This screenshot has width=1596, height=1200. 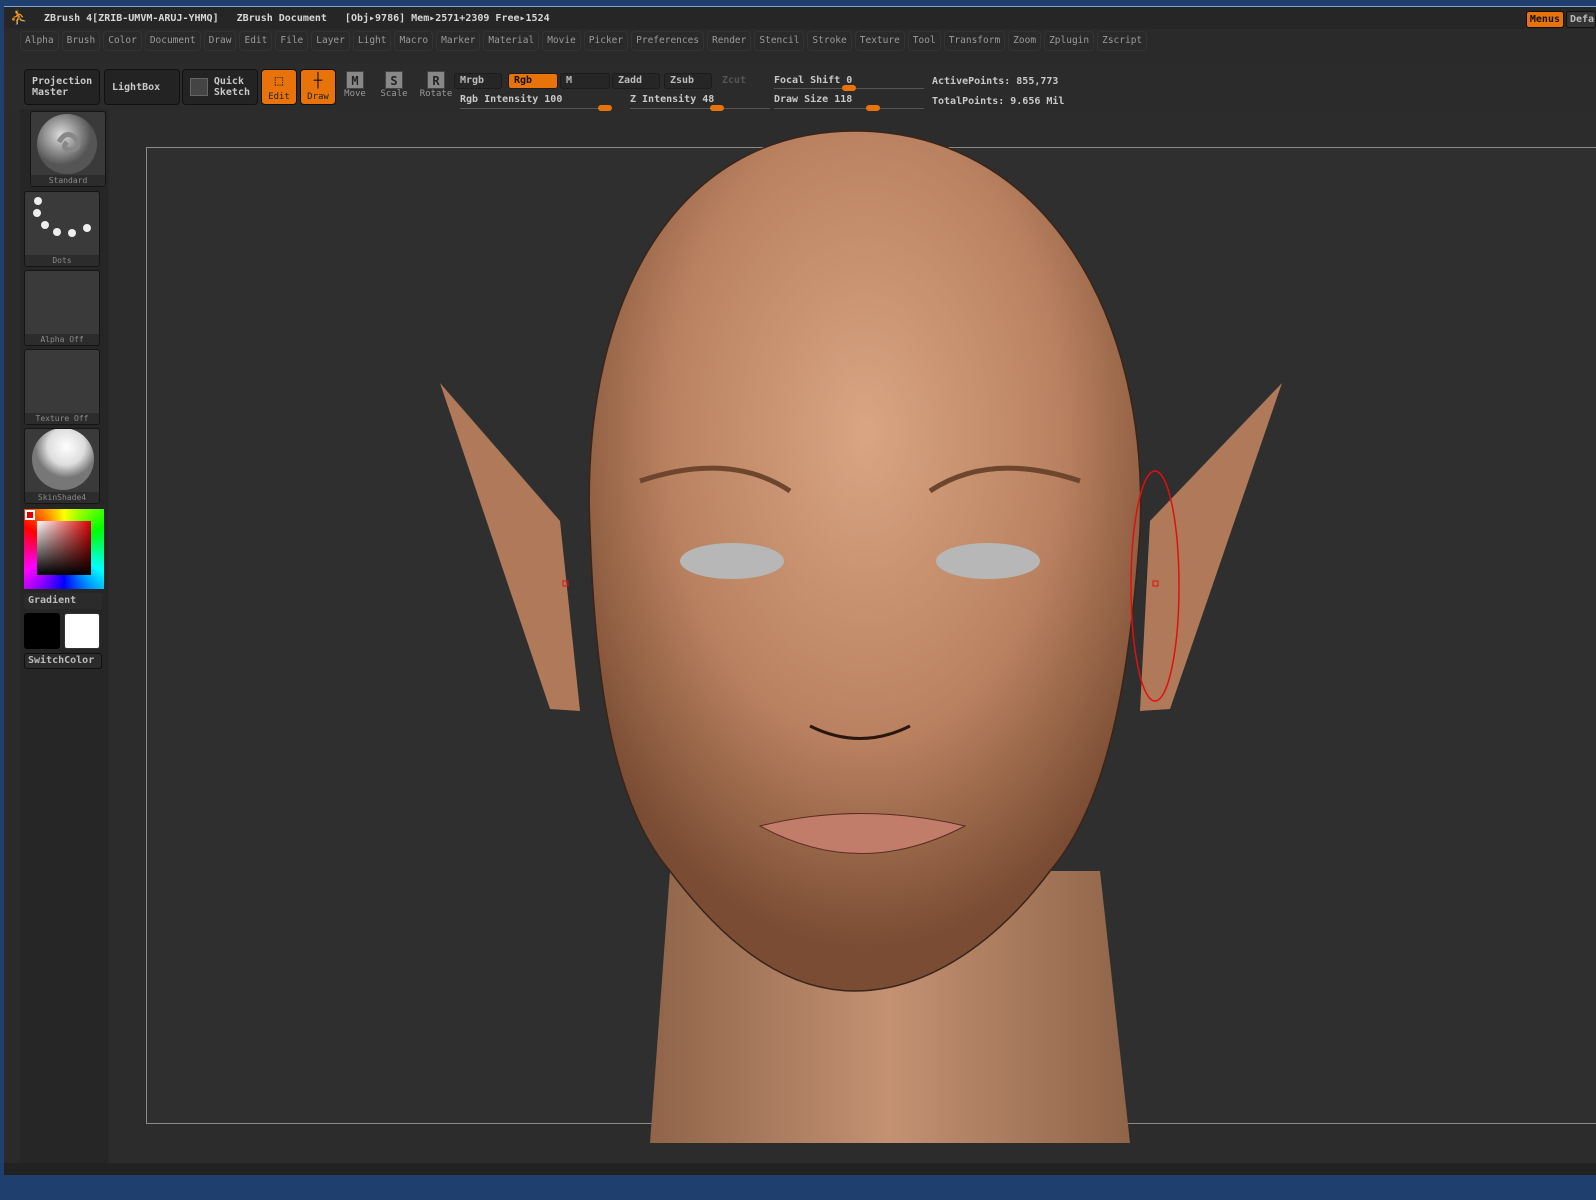 I want to click on alpha-label: Alpha Off, so click(x=62, y=339).